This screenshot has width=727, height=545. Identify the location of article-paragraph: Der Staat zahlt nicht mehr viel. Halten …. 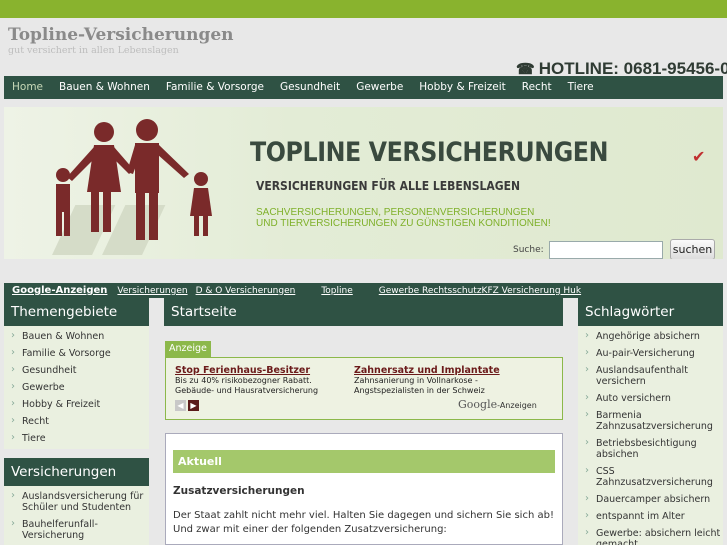
(363, 515).